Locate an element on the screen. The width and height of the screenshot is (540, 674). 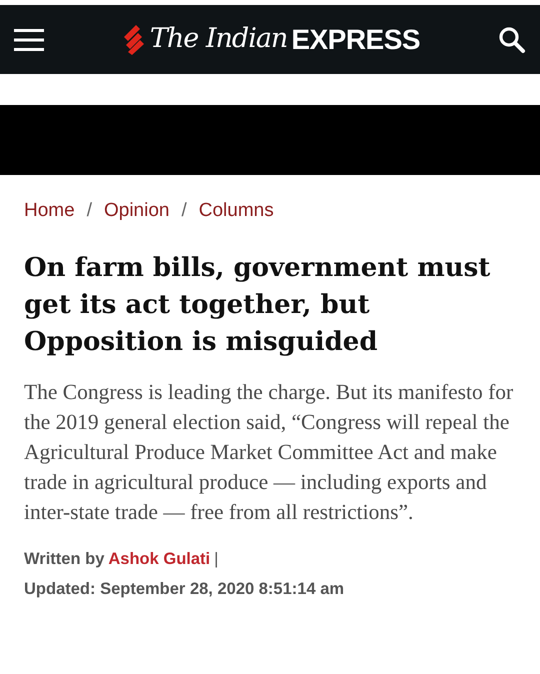
byline-label: Written by is located at coordinates (64, 559).